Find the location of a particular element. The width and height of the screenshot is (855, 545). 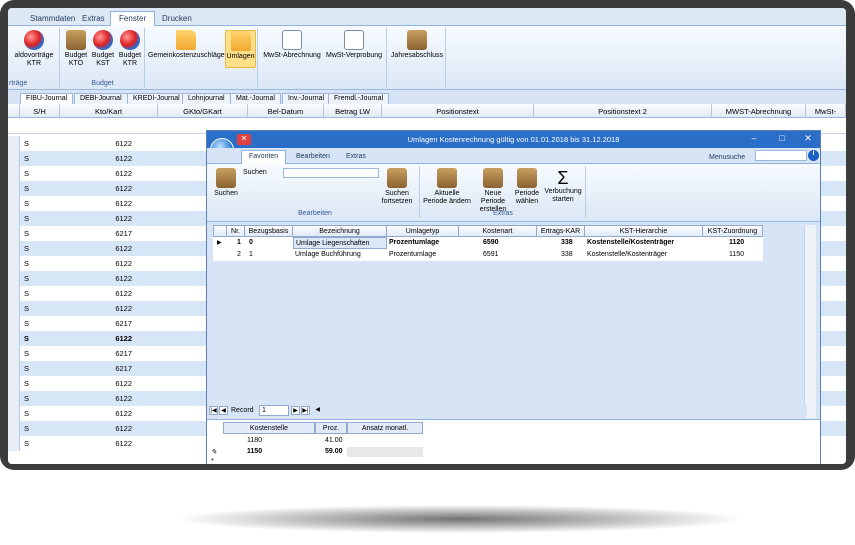

col-nr: Nr. is located at coordinates (236, 231).